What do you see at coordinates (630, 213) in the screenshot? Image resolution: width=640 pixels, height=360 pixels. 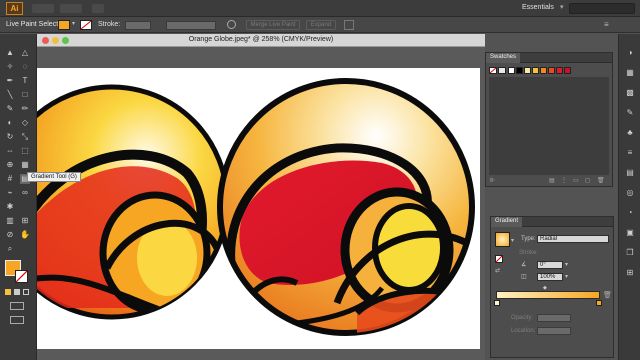 I see `appearance-panel-icon: ◔` at bounding box center [630, 213].